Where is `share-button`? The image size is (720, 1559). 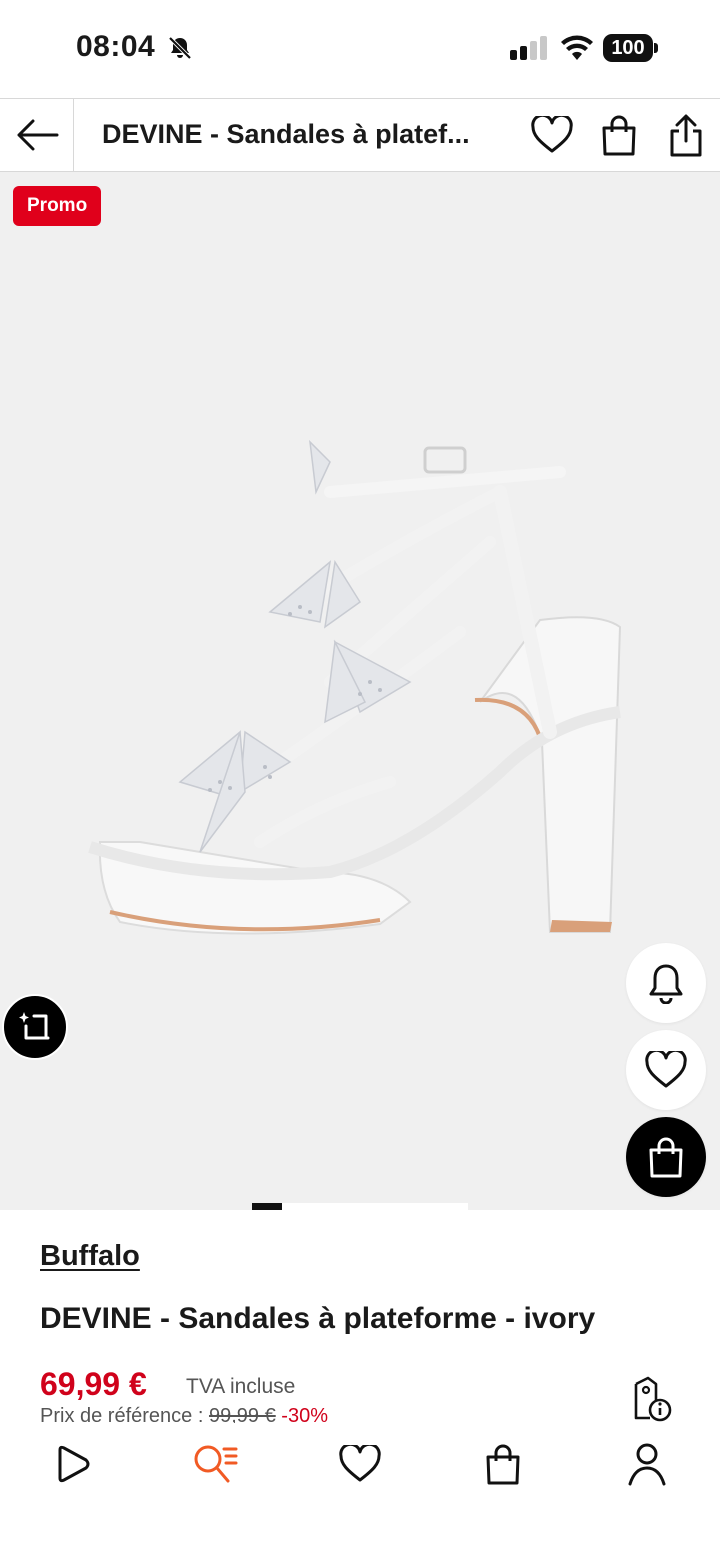
share-button is located at coordinates (686, 135).